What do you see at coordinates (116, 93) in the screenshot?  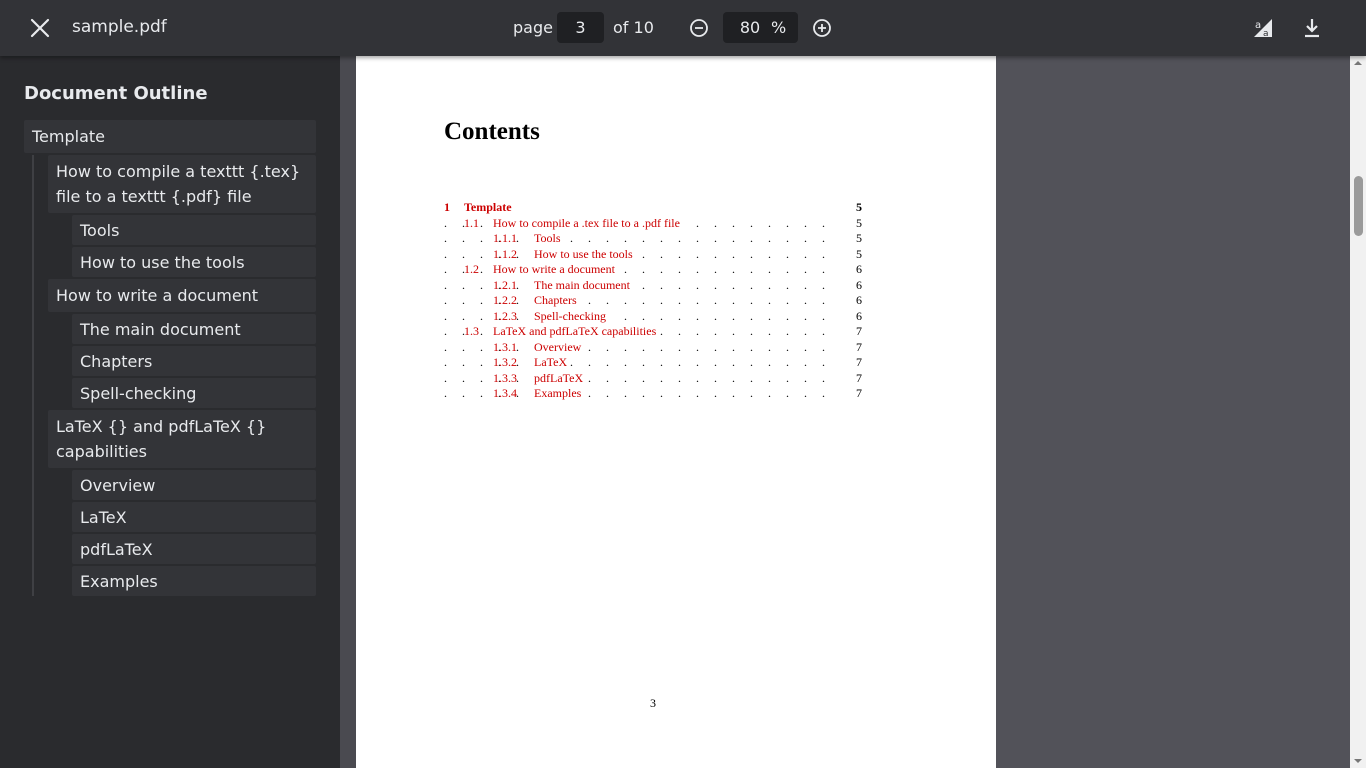 I see `outline-title: Document Outline` at bounding box center [116, 93].